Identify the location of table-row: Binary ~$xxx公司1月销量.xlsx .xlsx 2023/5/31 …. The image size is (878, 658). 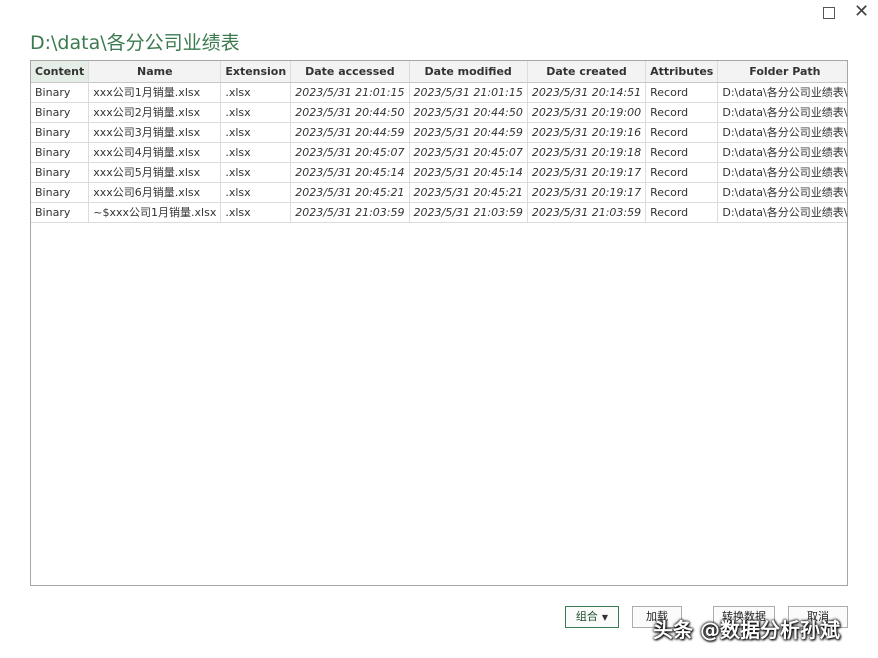
(439, 212).